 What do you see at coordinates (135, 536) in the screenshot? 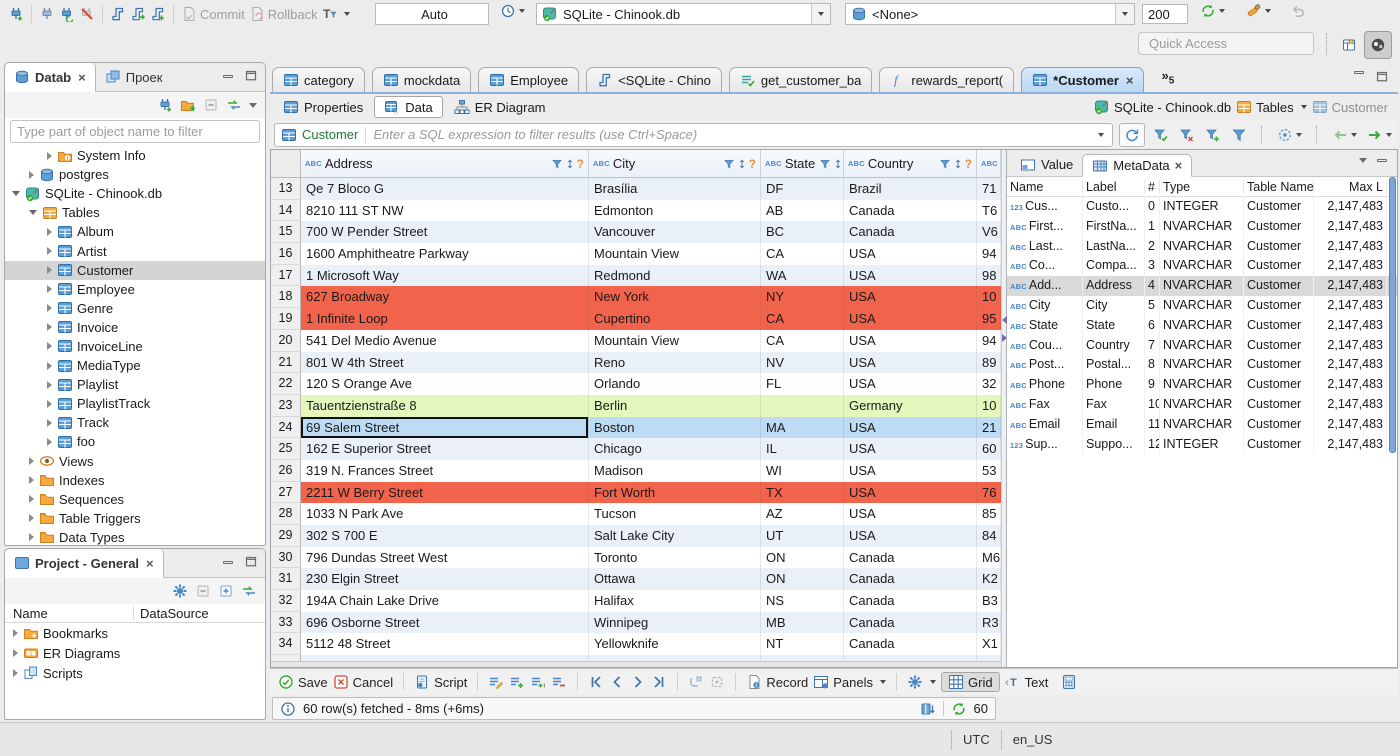
I see `tree-item-data-types: Data Types` at bounding box center [135, 536].